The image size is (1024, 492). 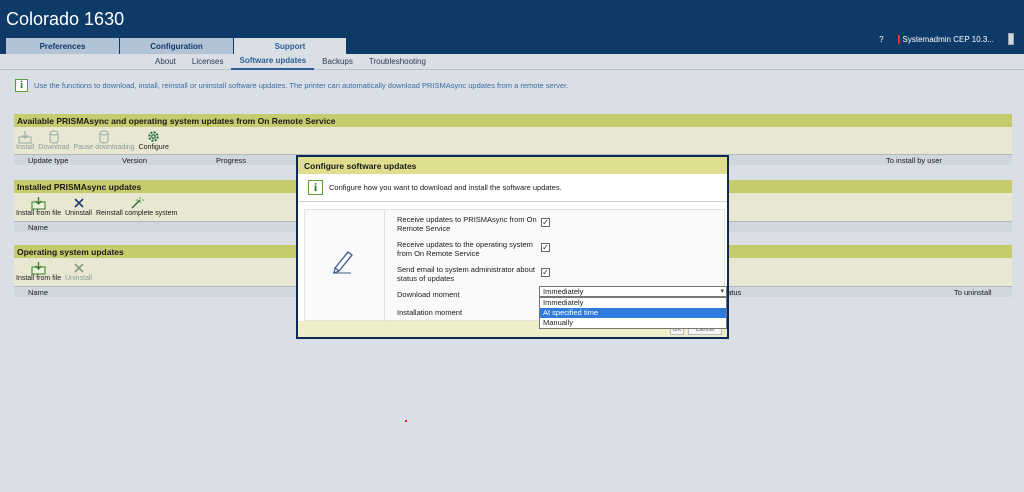 I want to click on download-moment-options: Immediately At specified time Manually, so click(x=633, y=313).